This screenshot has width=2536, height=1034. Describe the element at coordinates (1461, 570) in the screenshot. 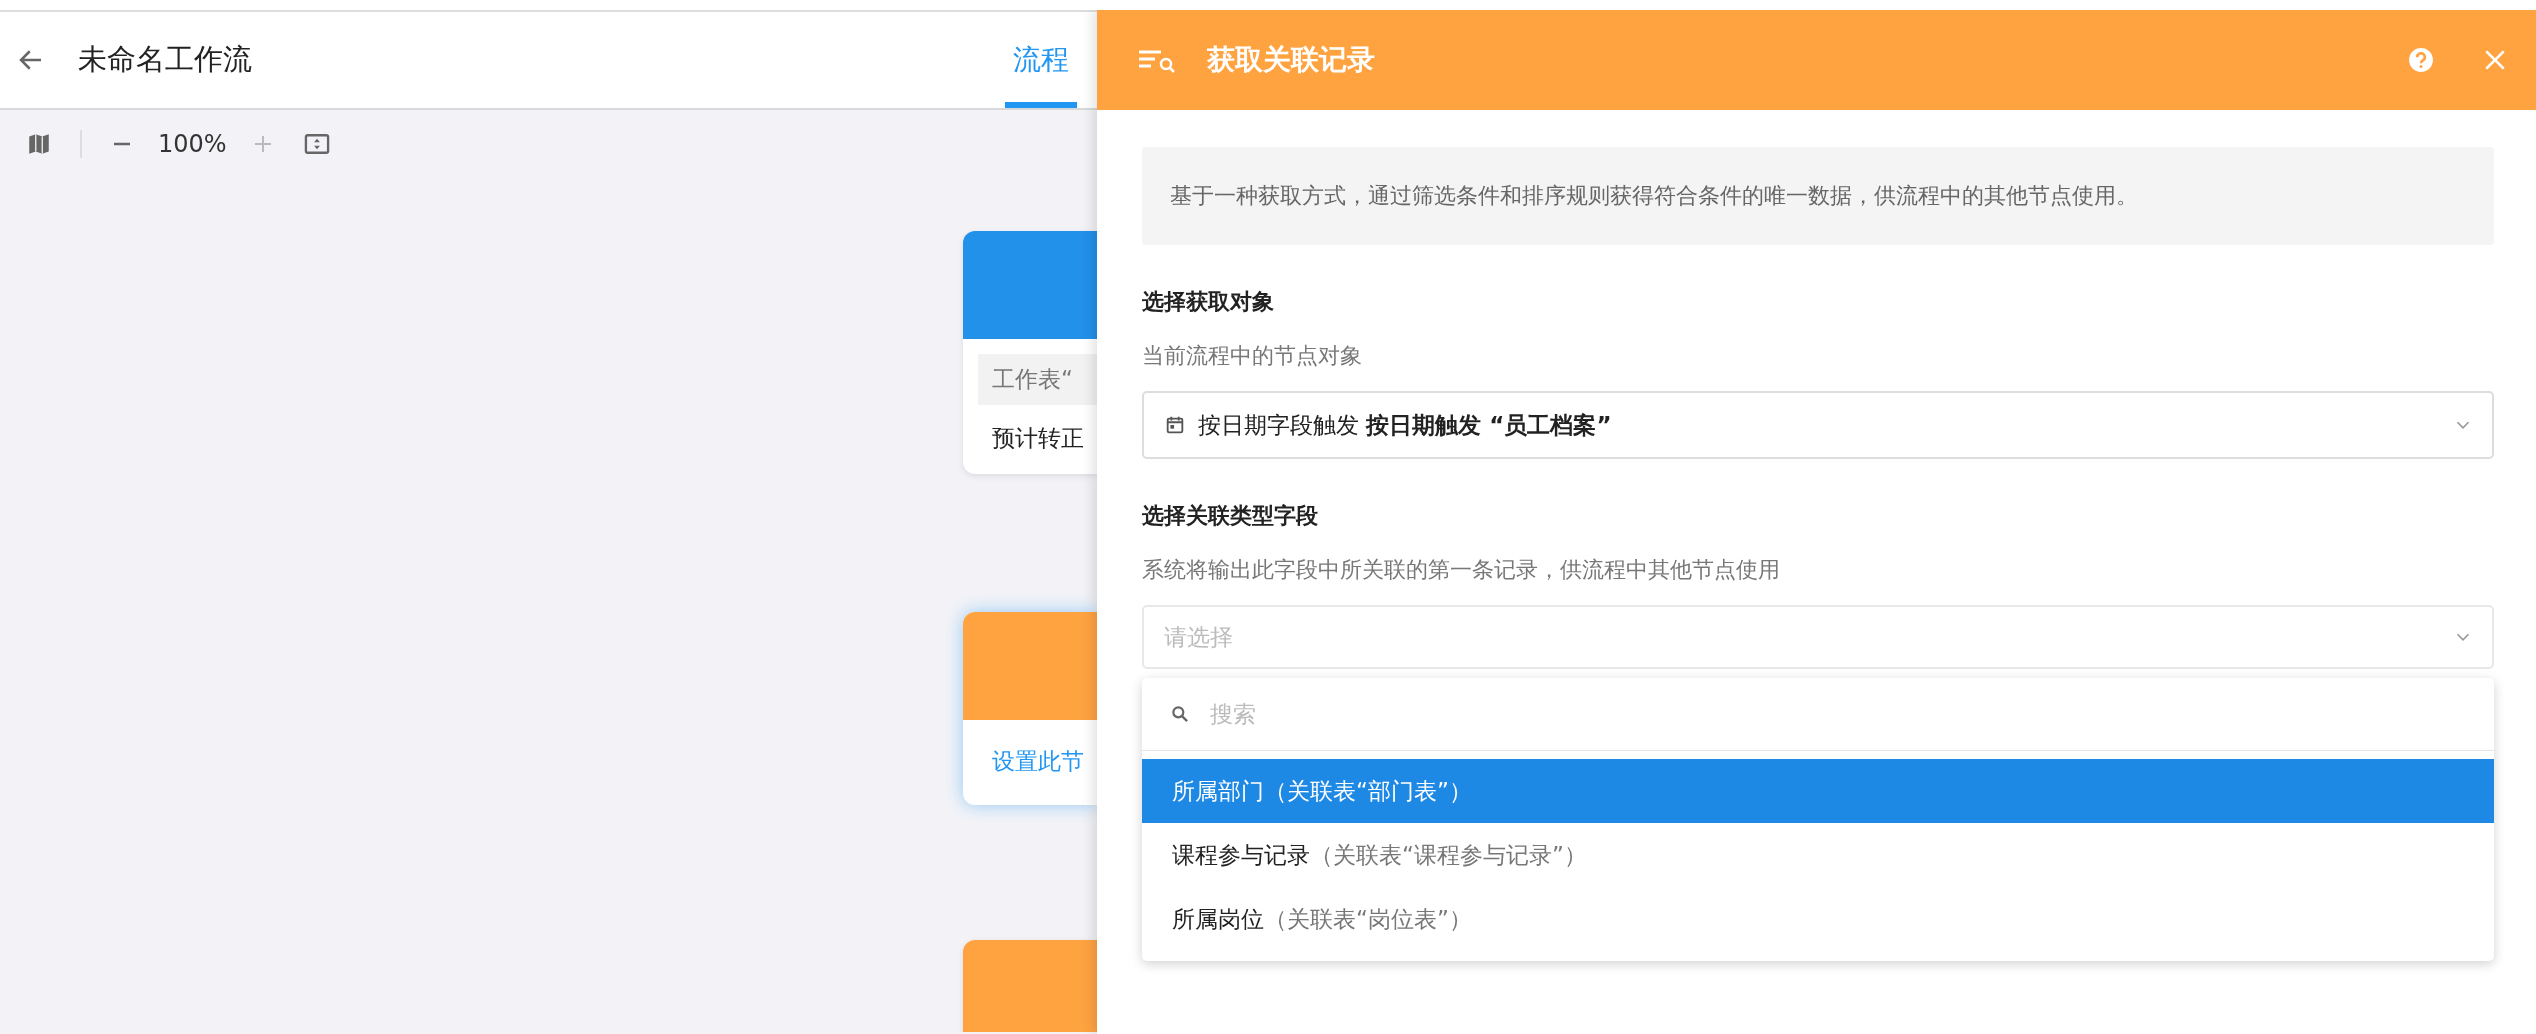

I see `section-hint: 系统将输出此字段中所关联的第一条记录，供流程中其他节点使用` at that location.